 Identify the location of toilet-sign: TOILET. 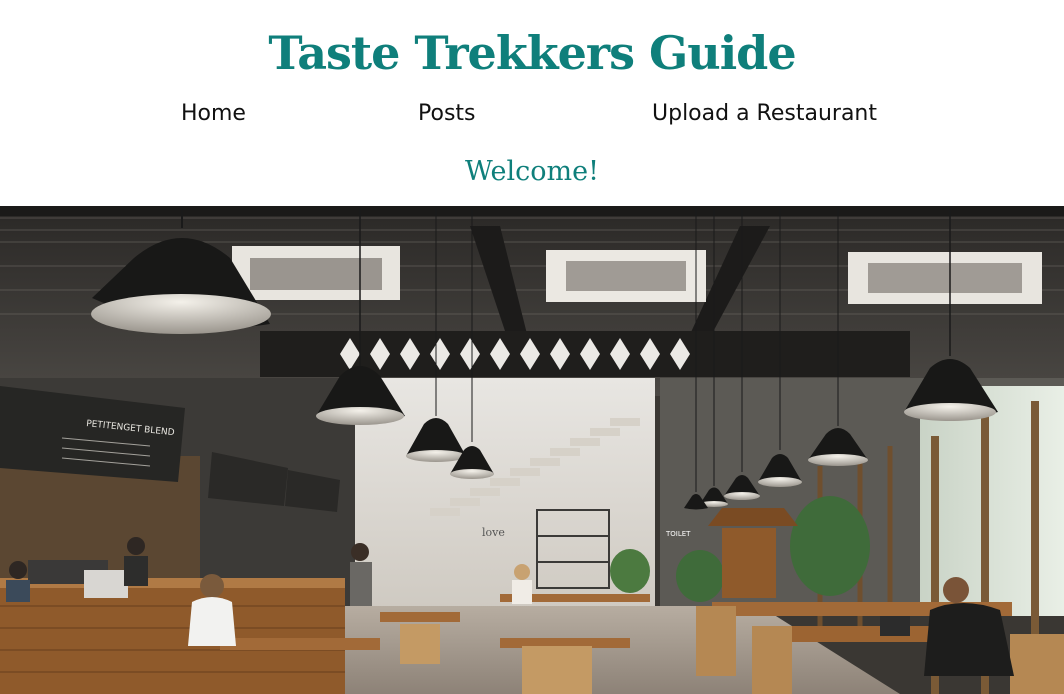
(678, 534).